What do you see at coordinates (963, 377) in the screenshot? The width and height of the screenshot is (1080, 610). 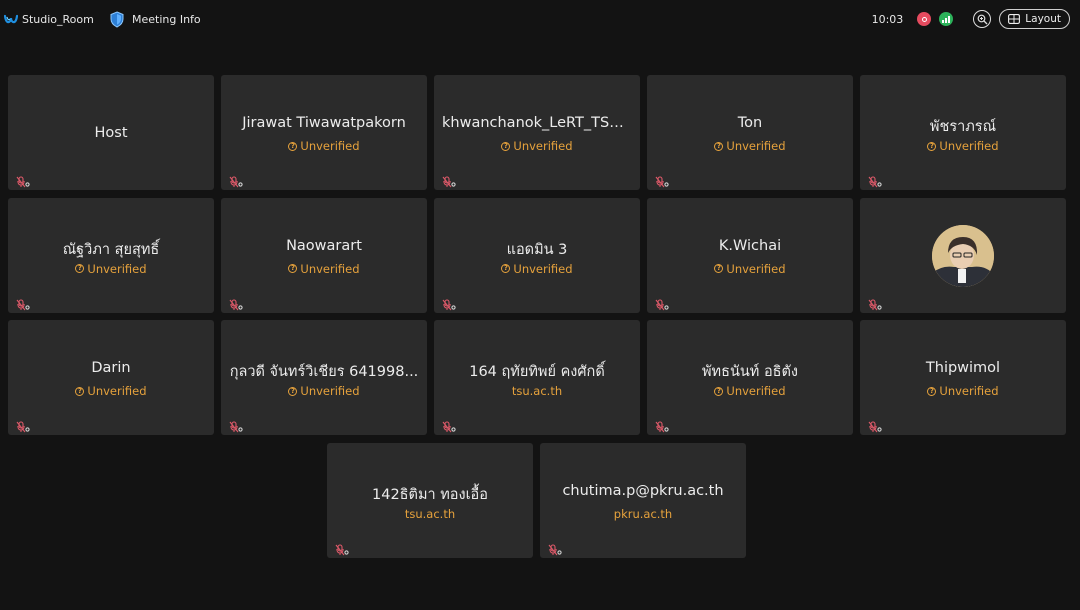 I see `participant-tile: Thipwimol? Unverified` at bounding box center [963, 377].